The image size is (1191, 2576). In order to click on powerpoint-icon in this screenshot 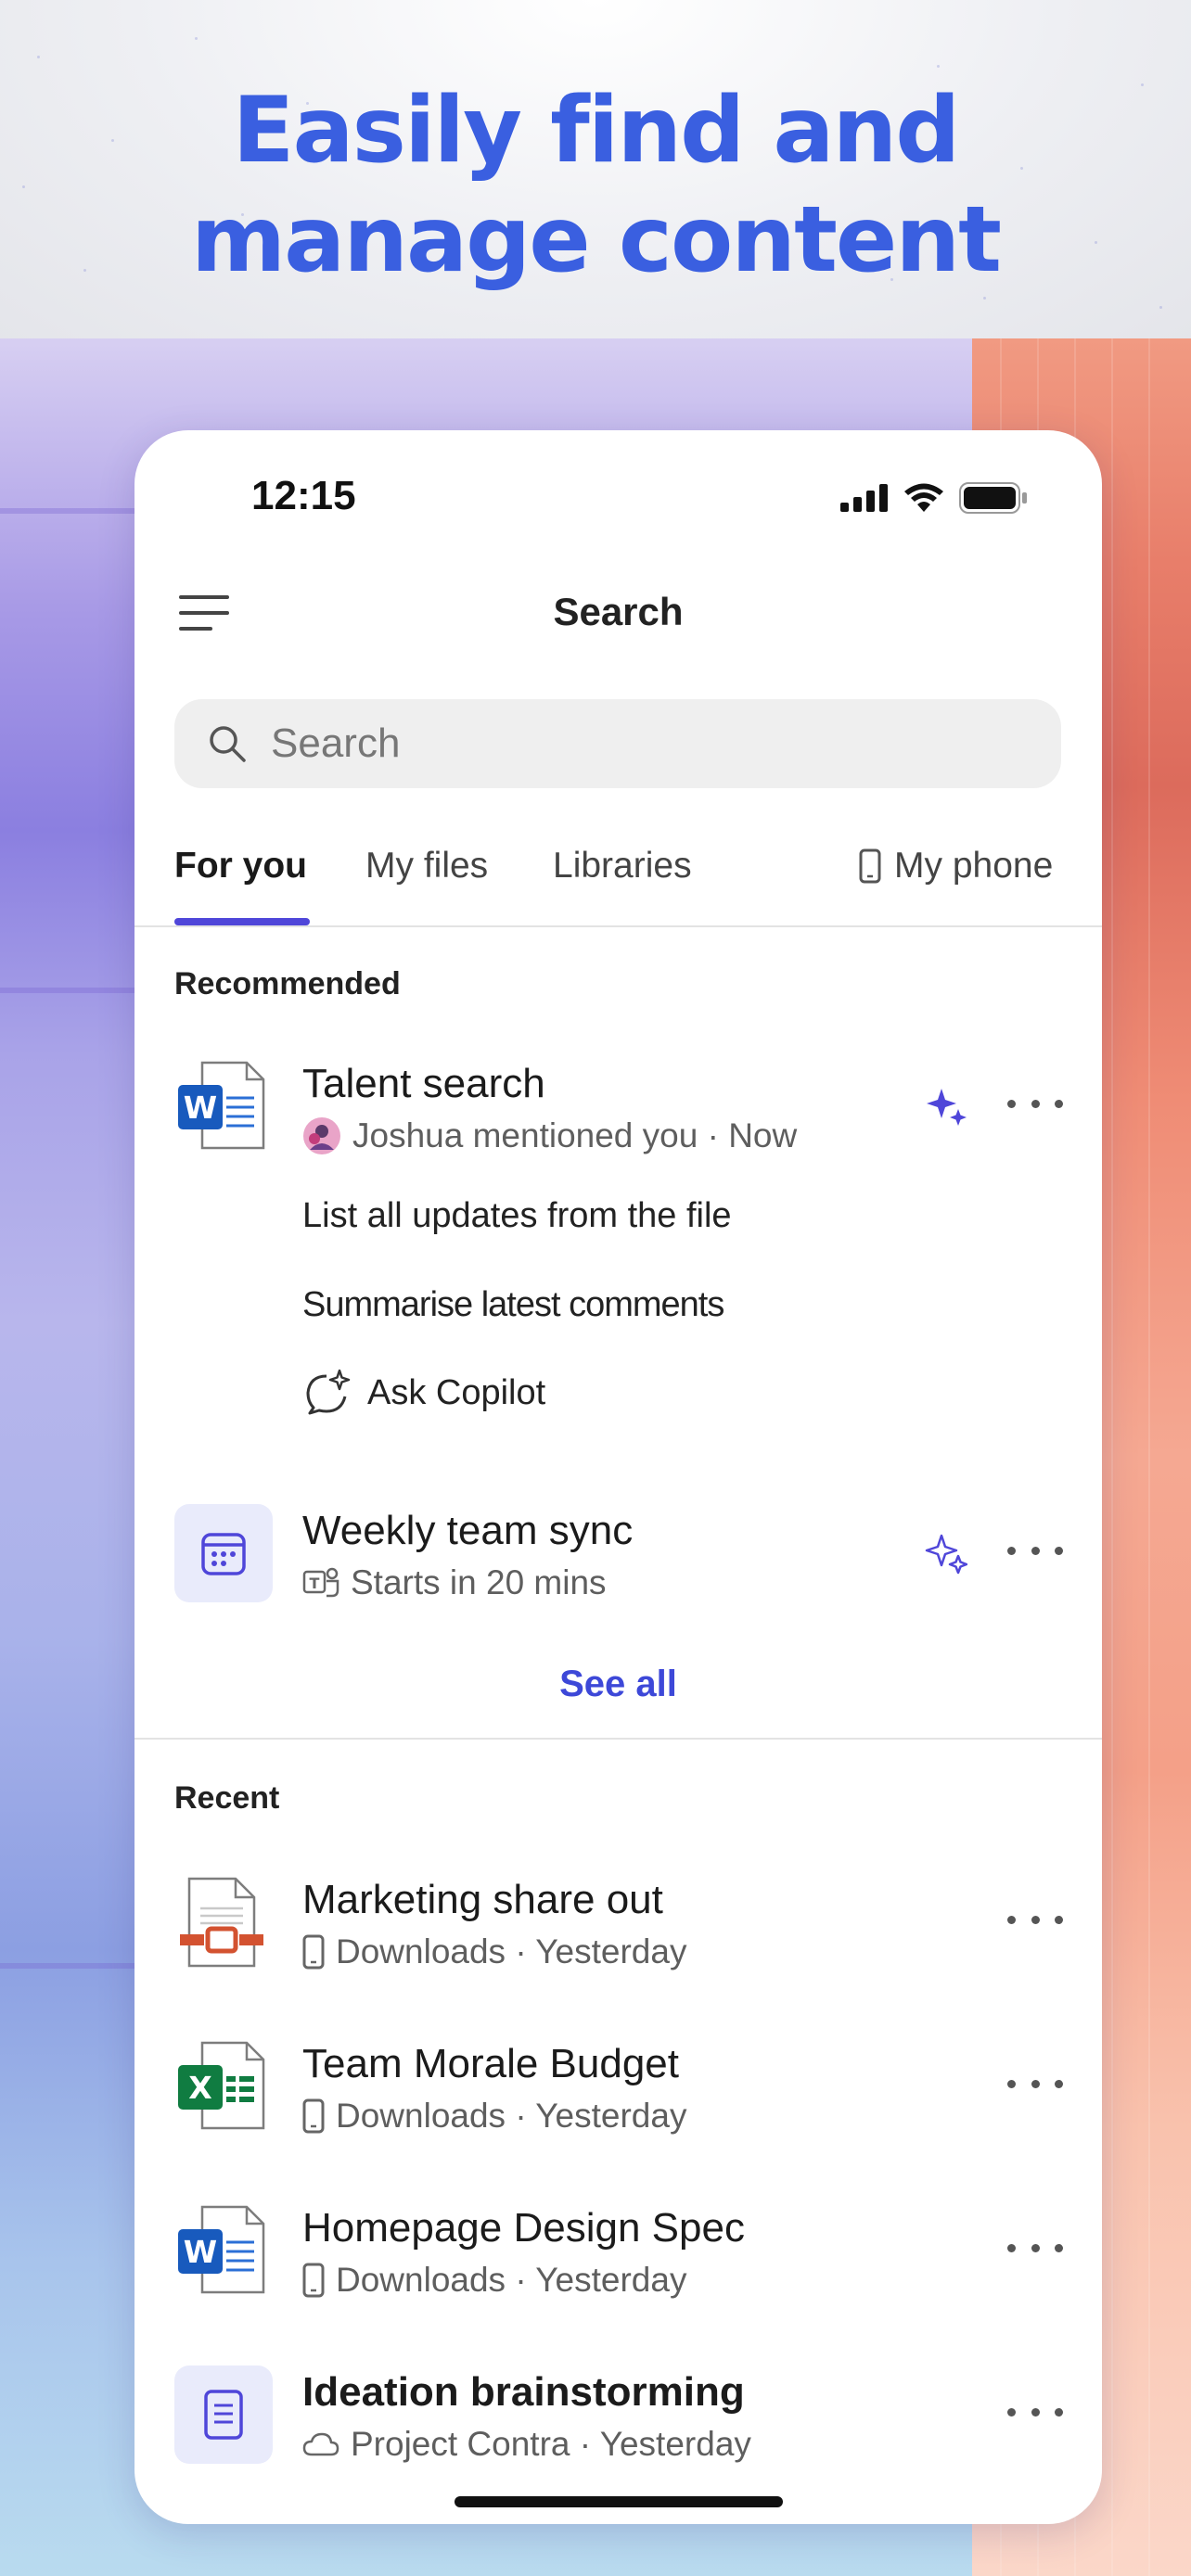, I will do `click(223, 1922)`.